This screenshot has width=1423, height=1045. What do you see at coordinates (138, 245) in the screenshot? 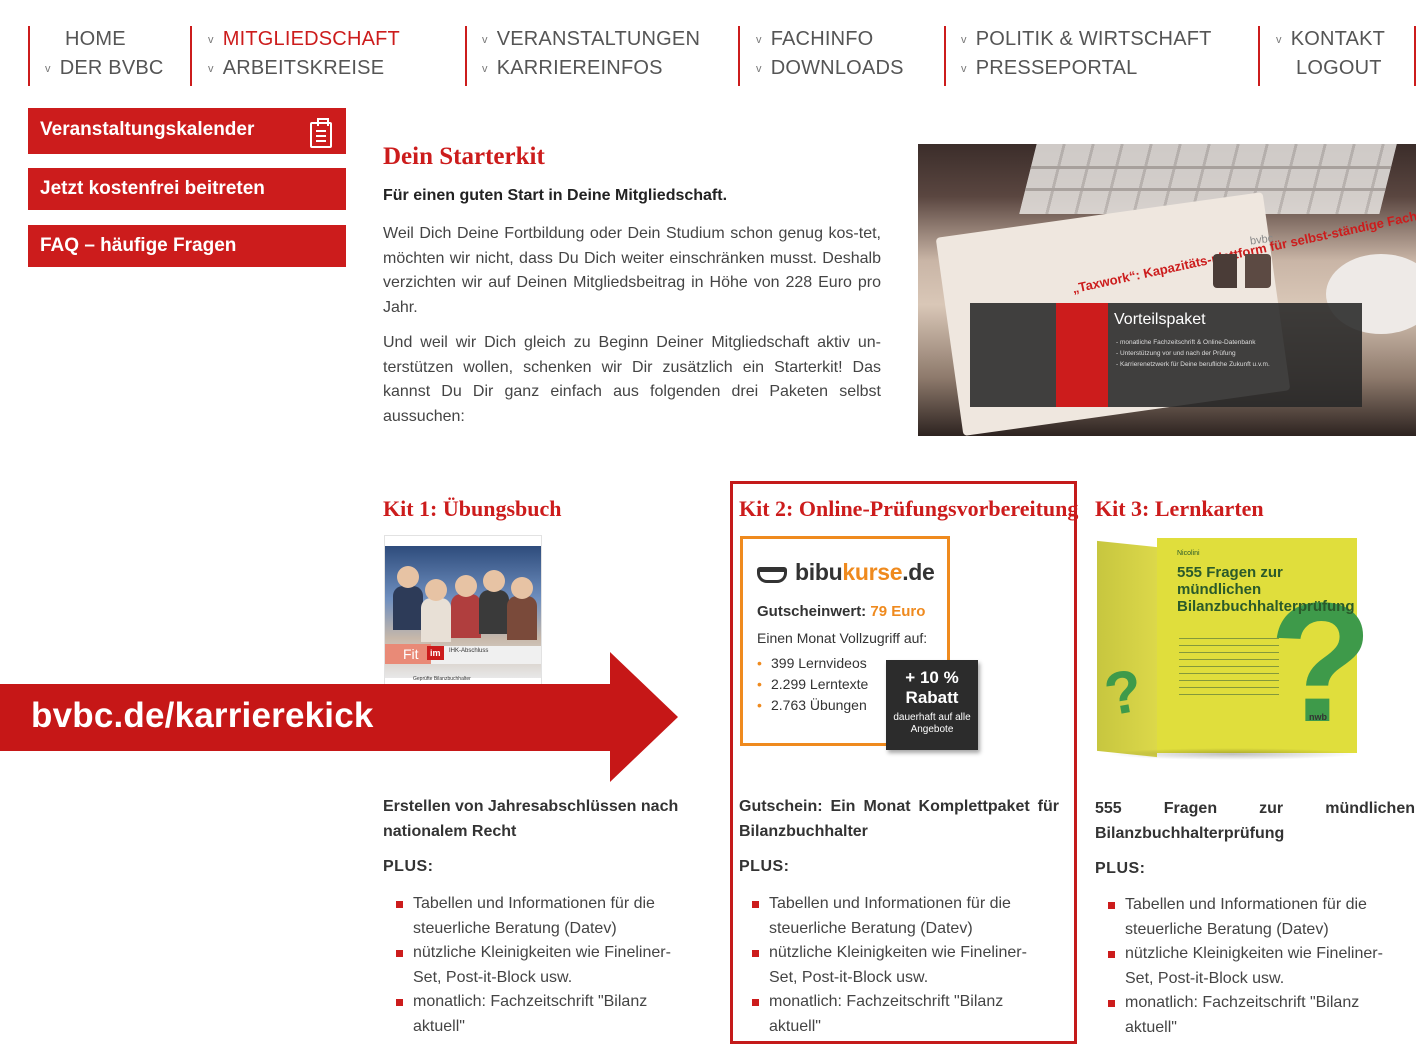
I see `sidebar-button-label: FAQ – häufige Fragen` at bounding box center [138, 245].